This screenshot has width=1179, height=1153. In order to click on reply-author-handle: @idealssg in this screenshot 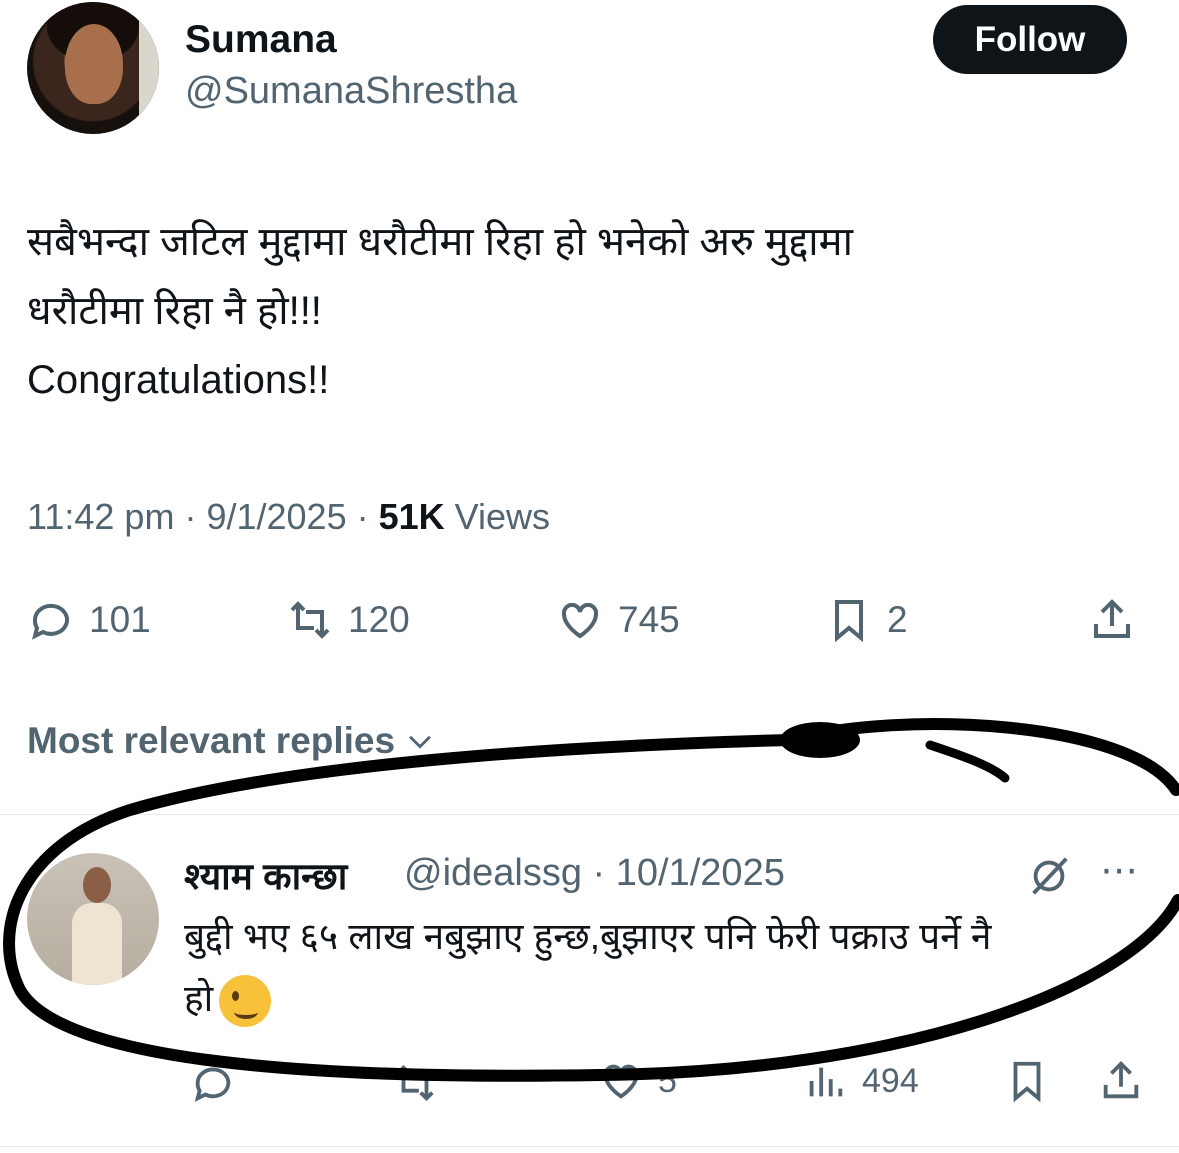, I will do `click(493, 873)`.